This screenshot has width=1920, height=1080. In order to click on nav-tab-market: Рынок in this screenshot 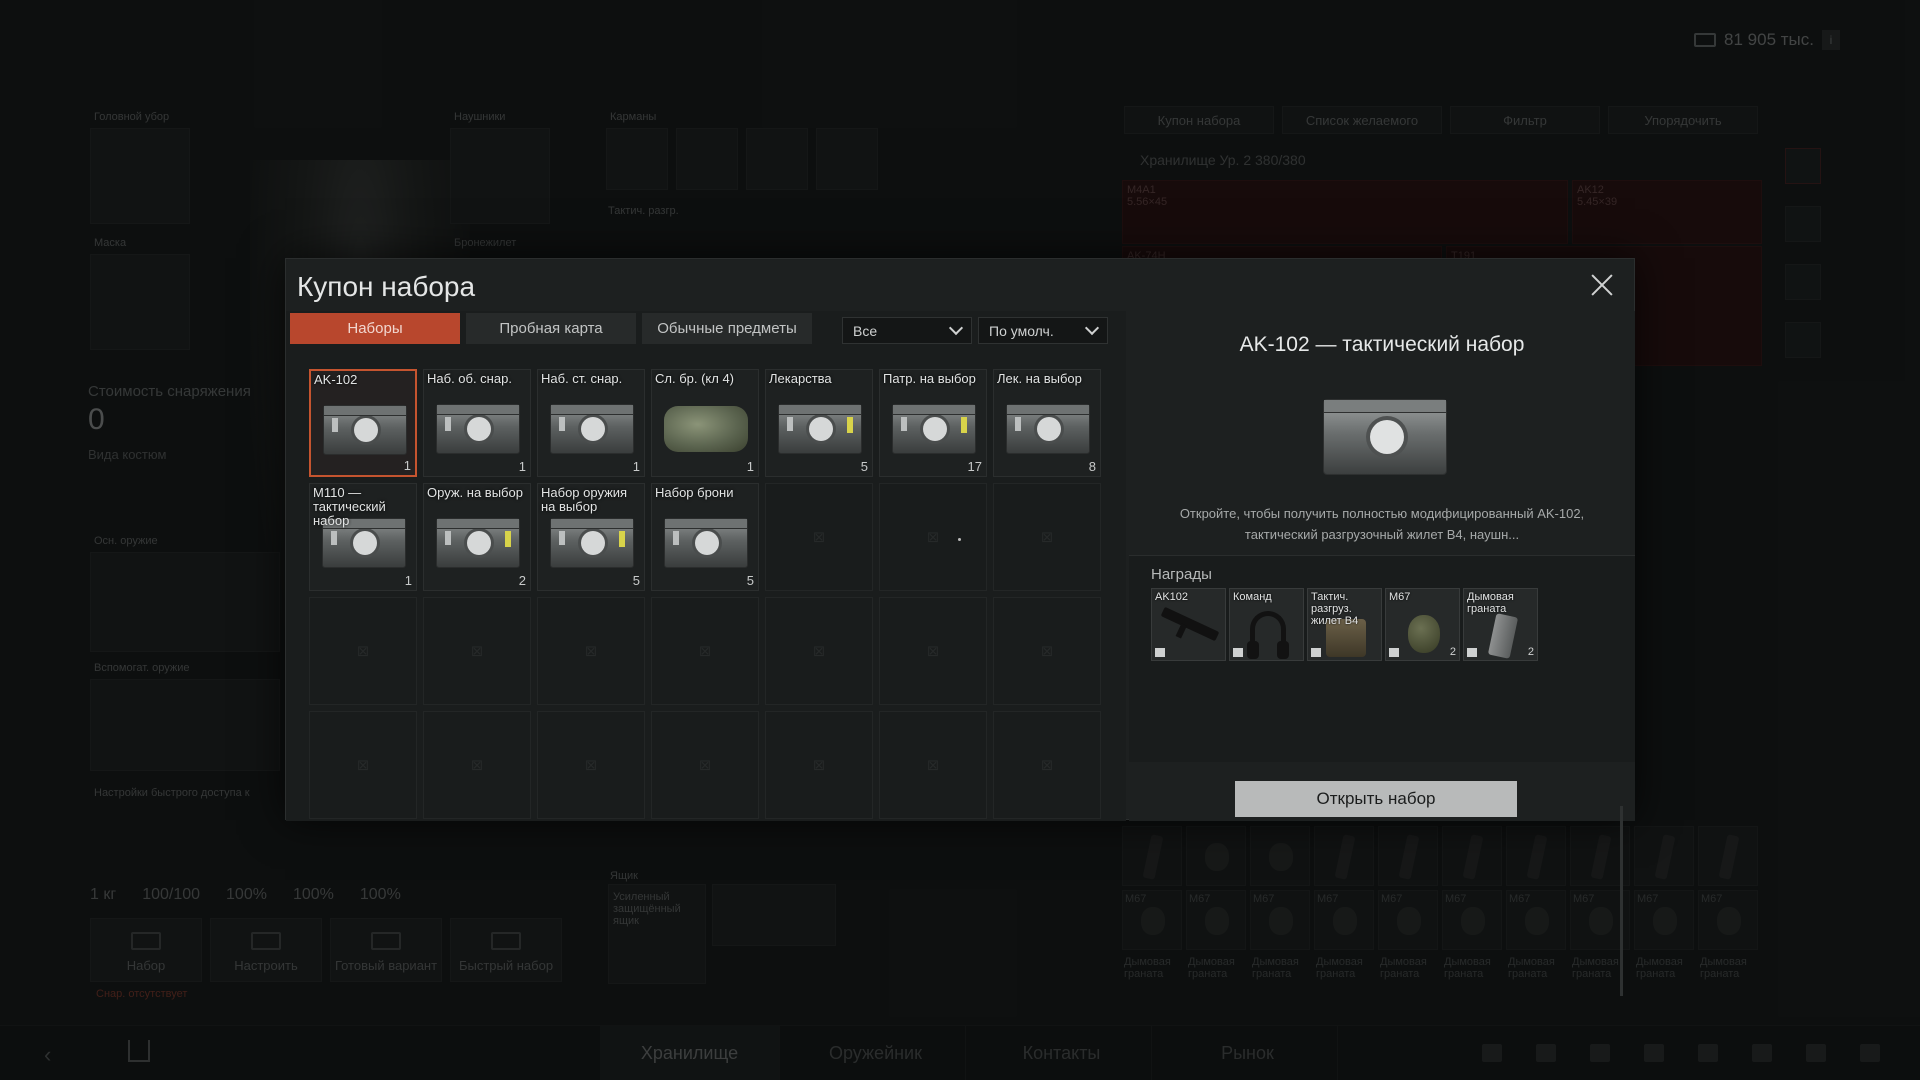, I will do `click(1248, 1053)`.